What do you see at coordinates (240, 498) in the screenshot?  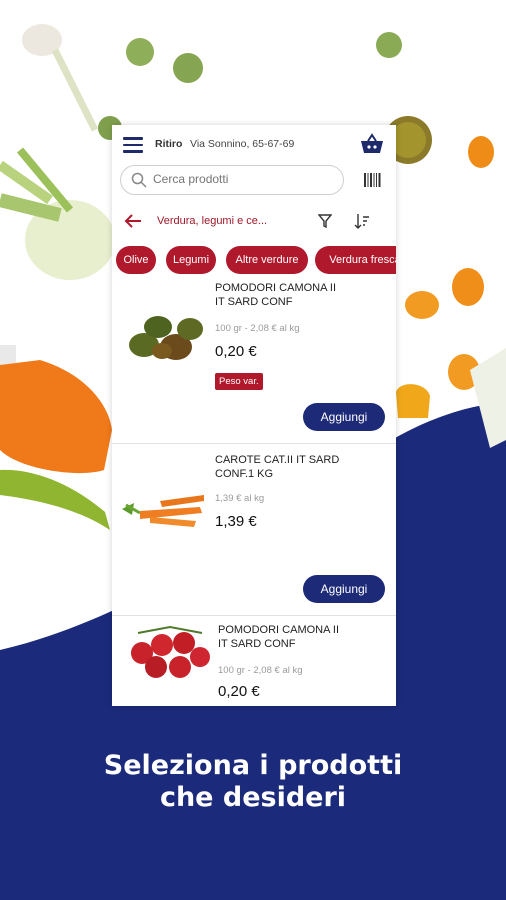 I see `product-unit-price: 1,39 € al kg` at bounding box center [240, 498].